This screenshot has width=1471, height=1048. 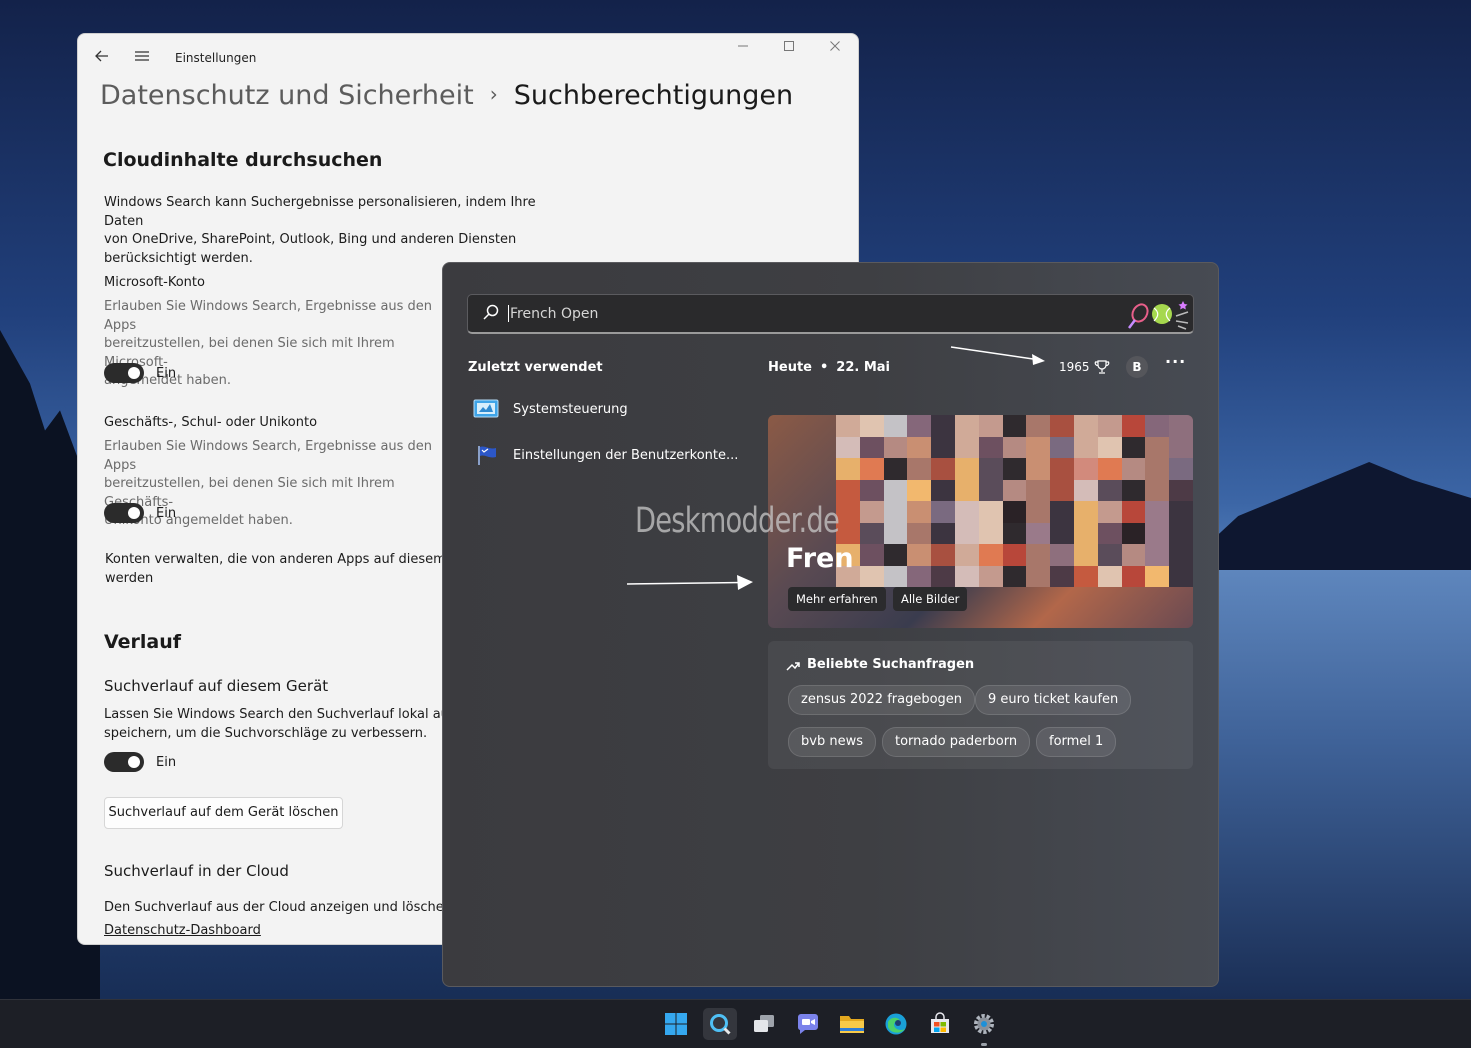 I want to click on breadcrumb-parent: Datenschutz und Sicherheit, so click(x=287, y=95).